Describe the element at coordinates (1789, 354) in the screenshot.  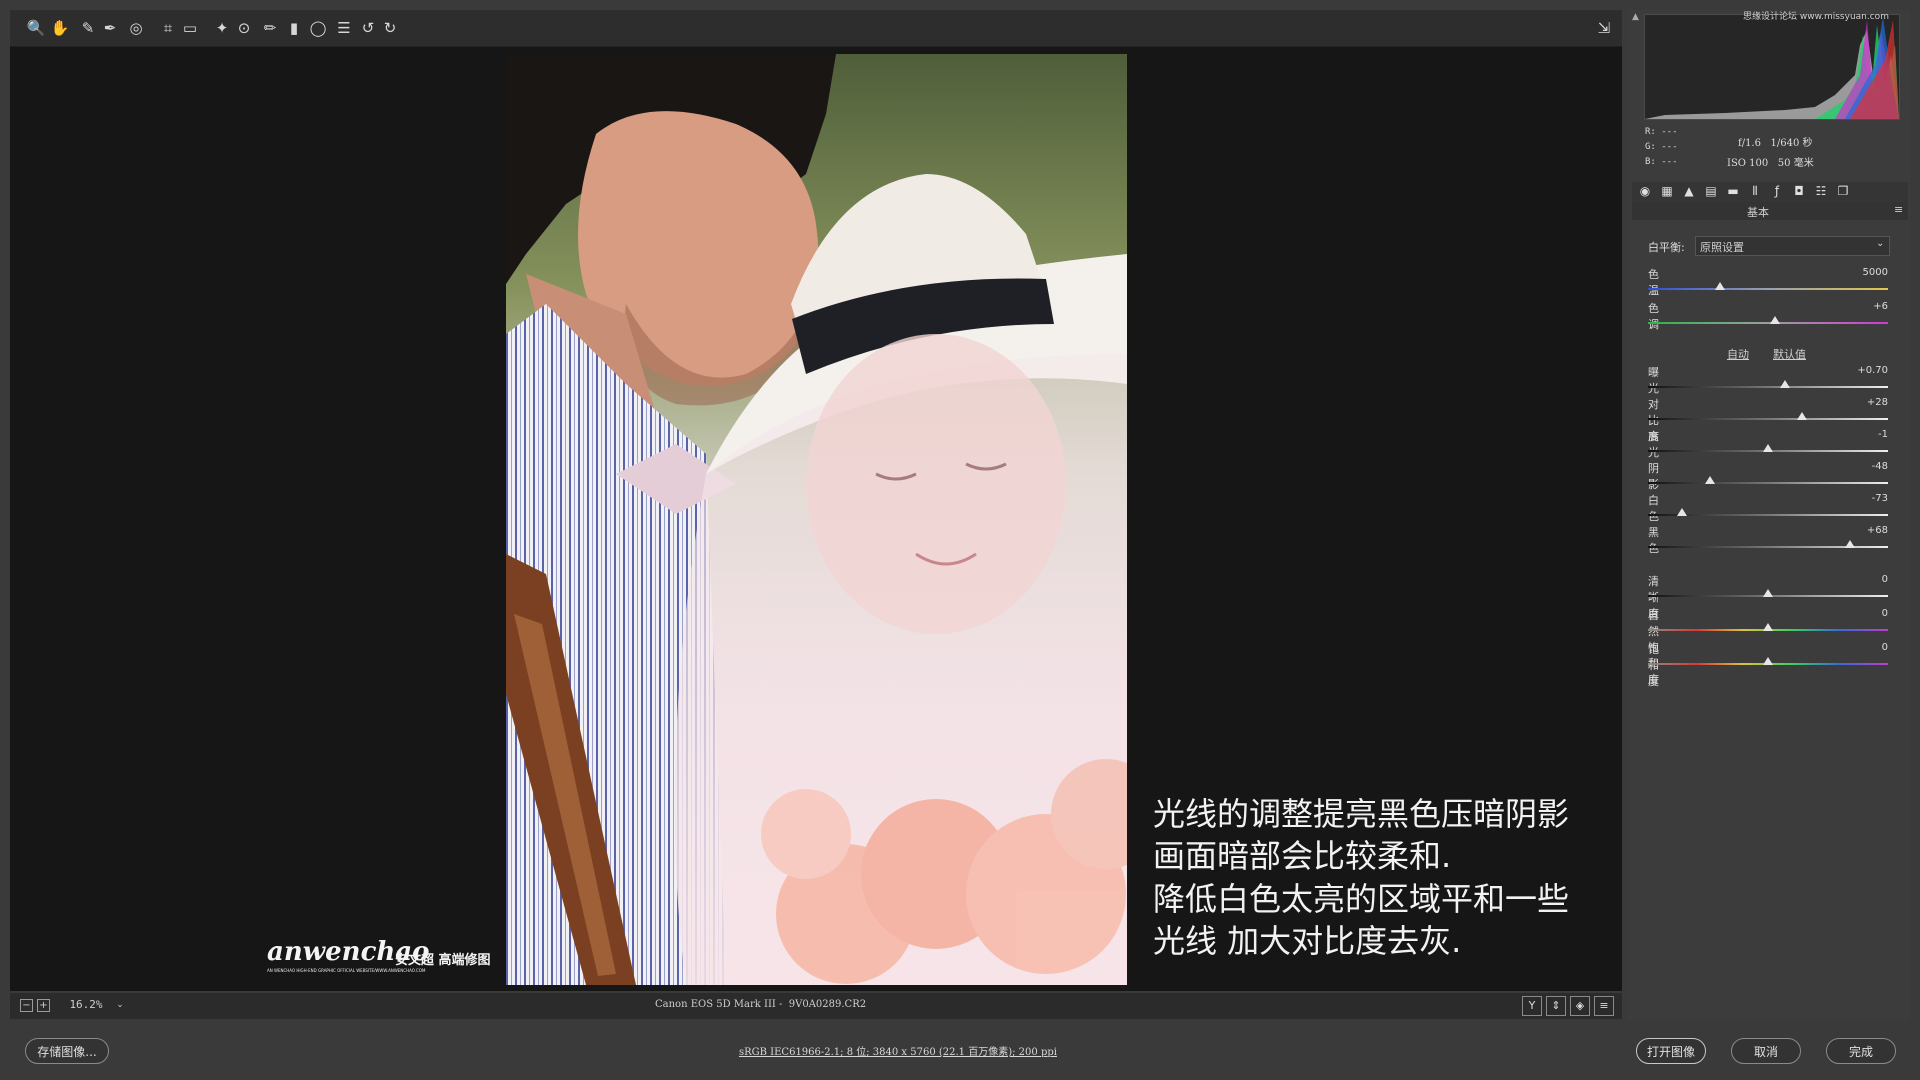
I see `default-link: 默认值` at that location.